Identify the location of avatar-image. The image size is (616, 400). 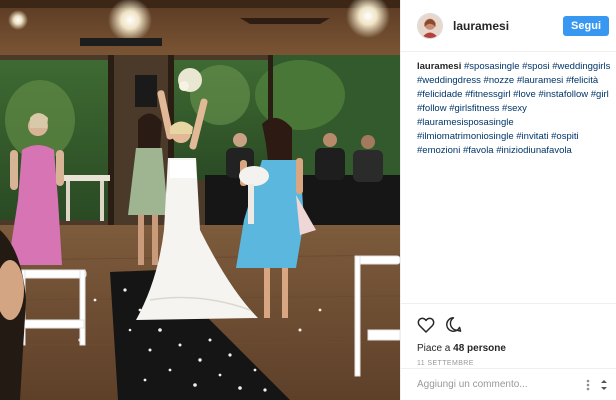
(430, 25).